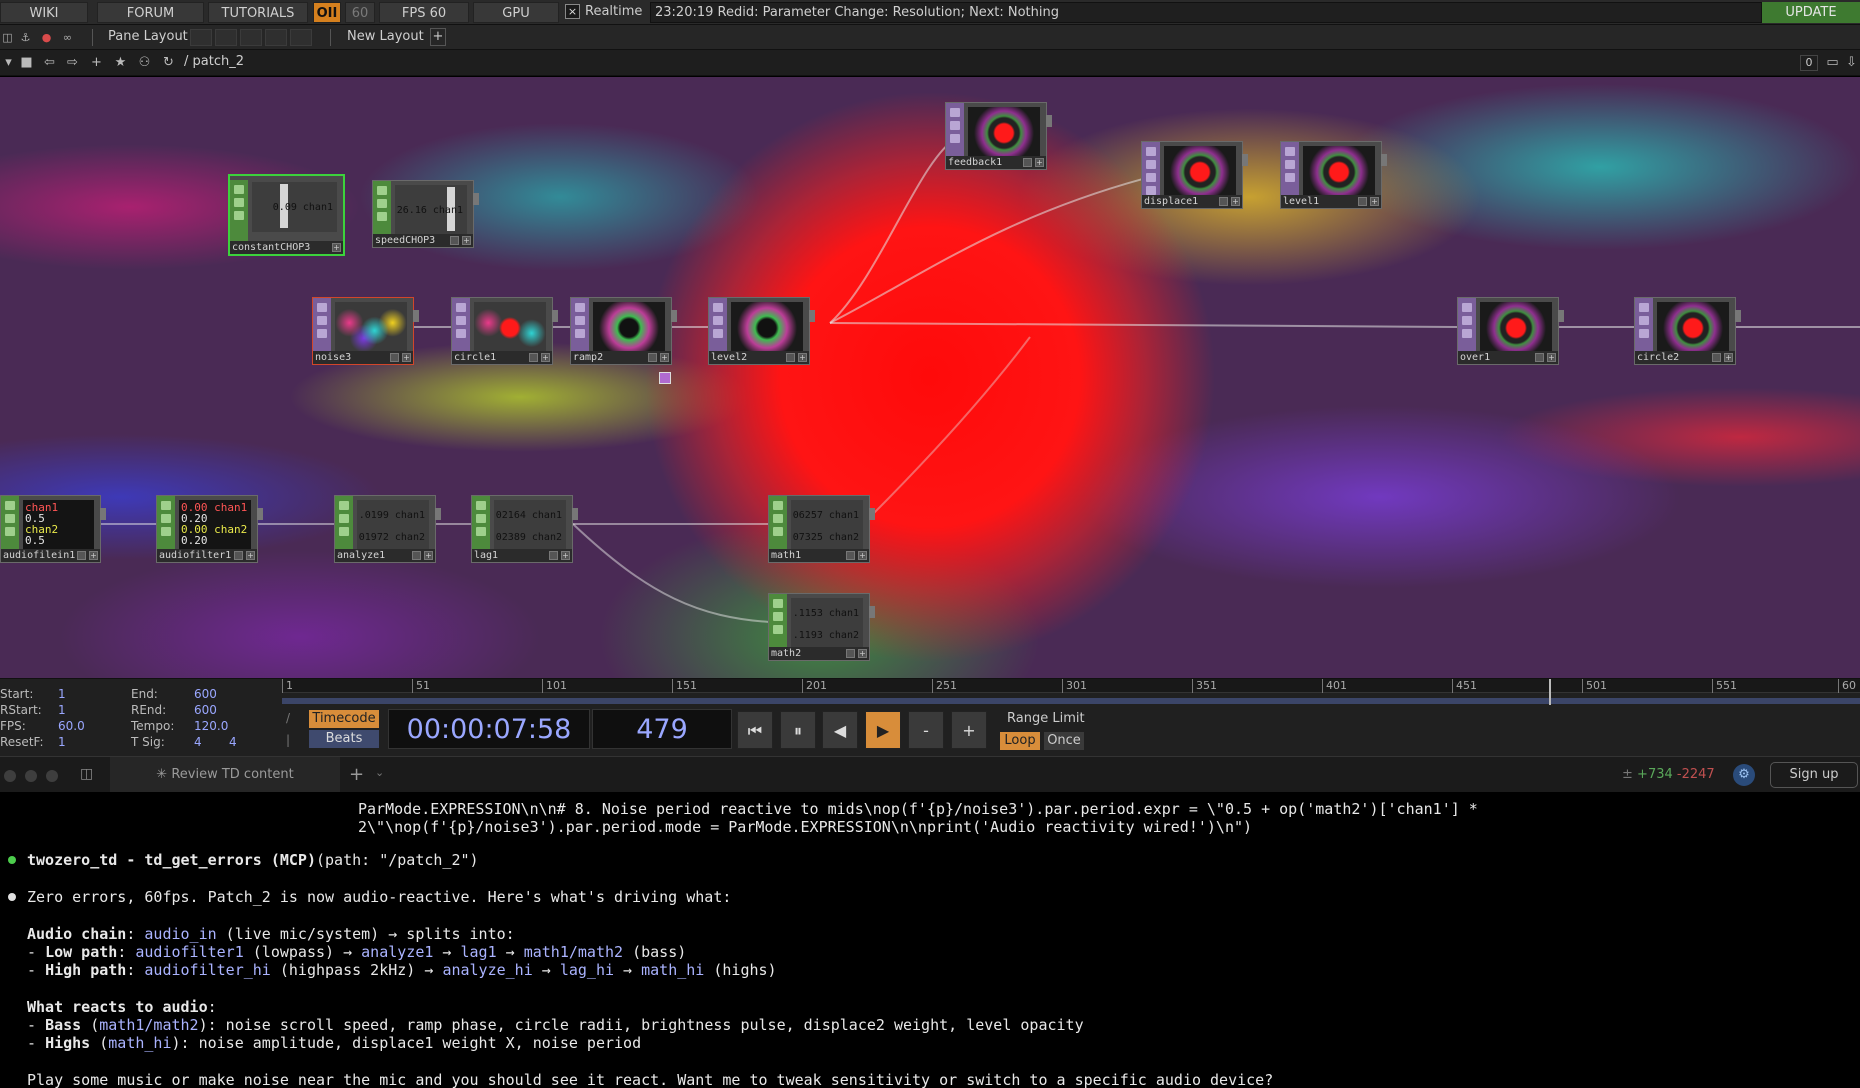  Describe the element at coordinates (424, 12) in the screenshot. I see `fps-indicator: FPS 60` at that location.